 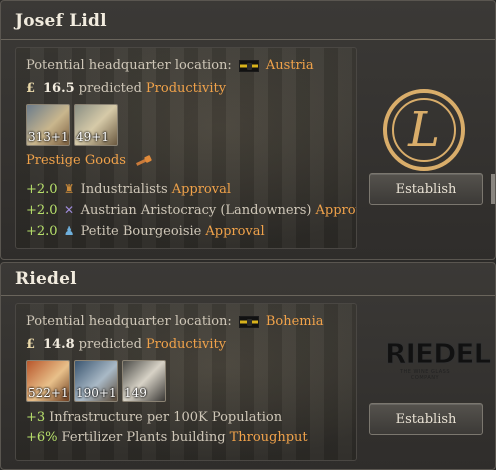 I want to click on bonus-value: +6%, so click(x=42, y=437).